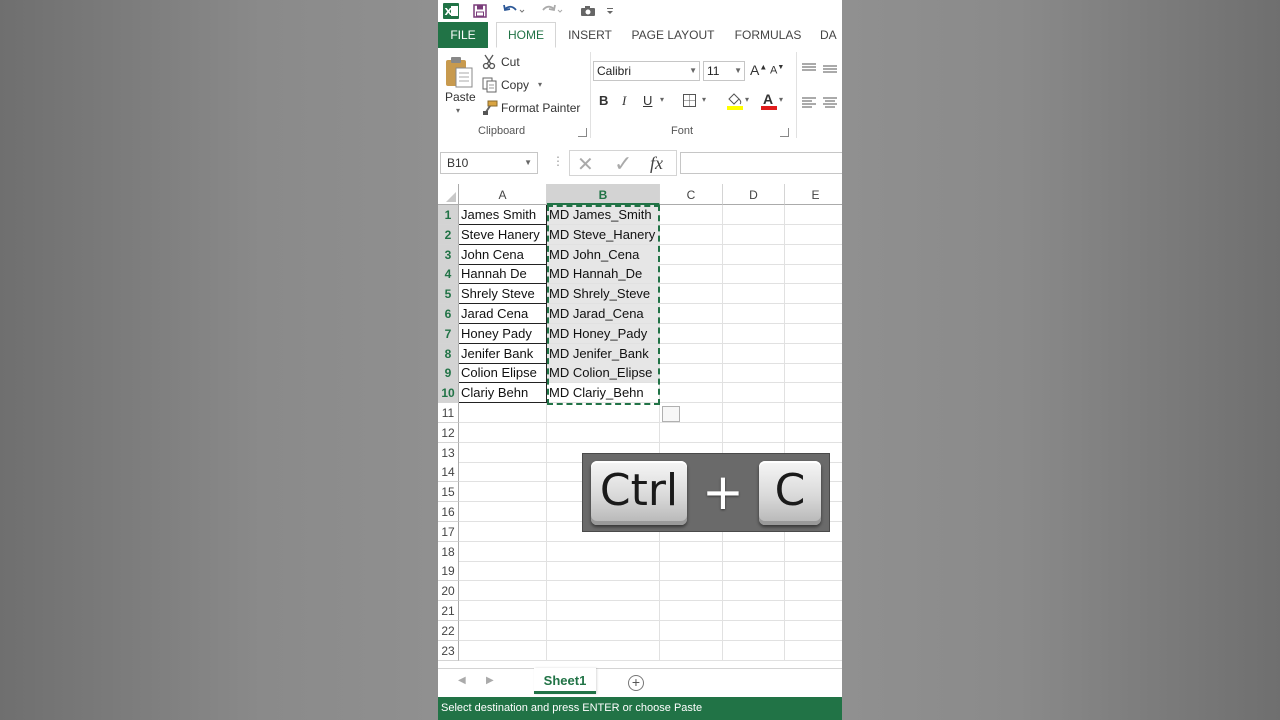  I want to click on insert-function-icon: fx, so click(656, 163).